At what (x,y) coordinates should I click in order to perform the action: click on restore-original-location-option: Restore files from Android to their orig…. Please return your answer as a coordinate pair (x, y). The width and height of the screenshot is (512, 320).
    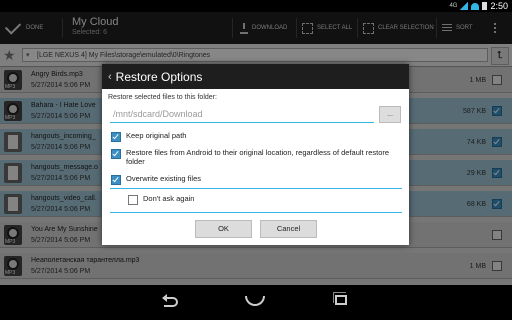
    Looking at the image, I should click on (257, 157).